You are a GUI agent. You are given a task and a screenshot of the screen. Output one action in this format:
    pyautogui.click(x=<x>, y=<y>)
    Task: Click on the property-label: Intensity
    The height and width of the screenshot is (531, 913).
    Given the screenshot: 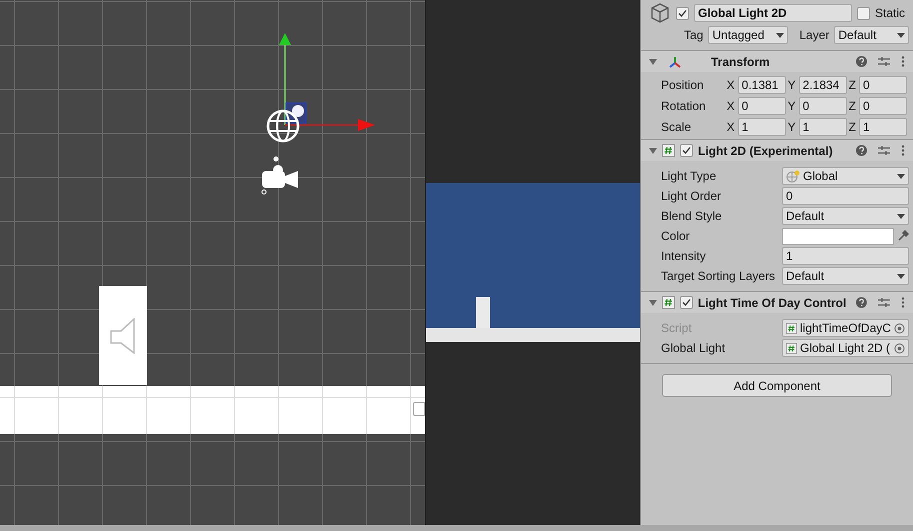 What is the action you would take?
    pyautogui.click(x=684, y=256)
    